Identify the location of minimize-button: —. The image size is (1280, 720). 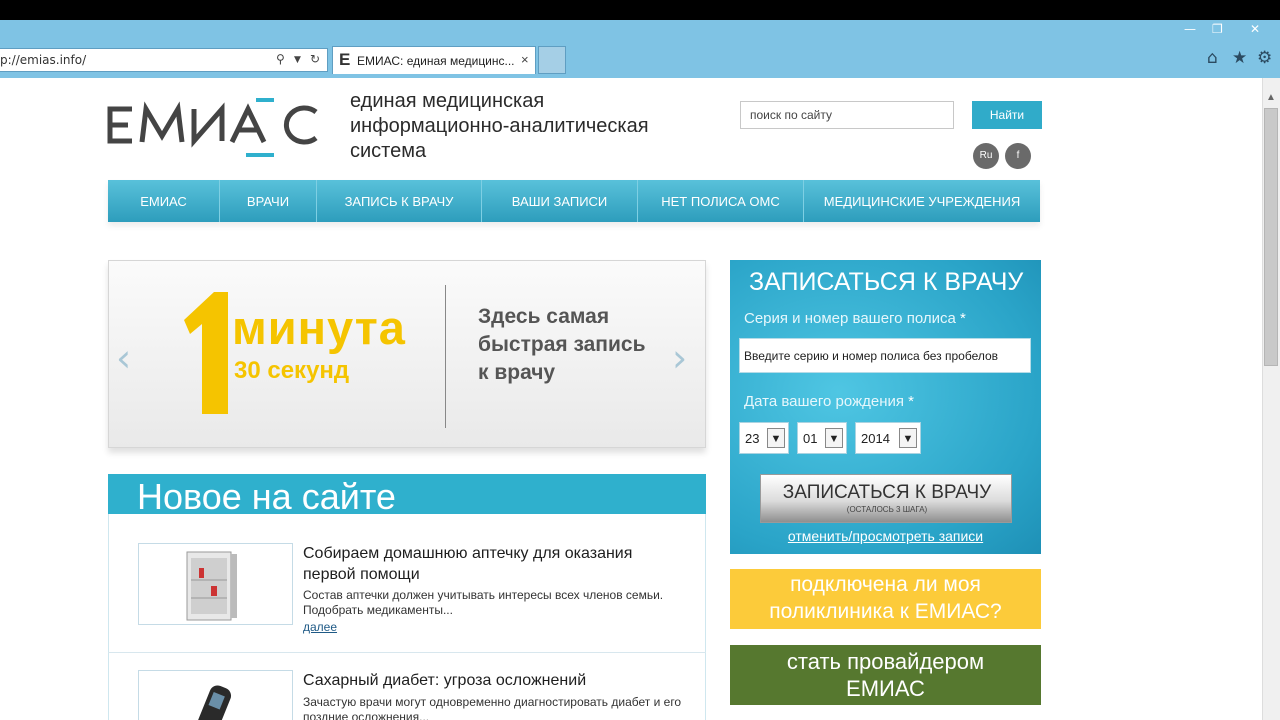
(1190, 29).